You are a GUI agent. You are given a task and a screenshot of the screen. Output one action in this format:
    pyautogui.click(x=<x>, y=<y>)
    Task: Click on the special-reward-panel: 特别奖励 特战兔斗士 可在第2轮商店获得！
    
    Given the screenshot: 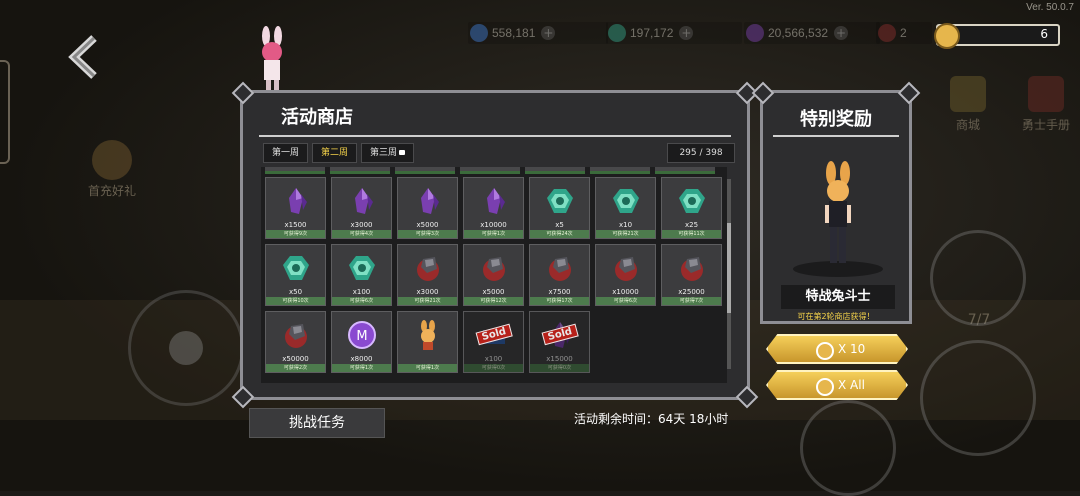 What is the action you would take?
    pyautogui.click(x=836, y=202)
    